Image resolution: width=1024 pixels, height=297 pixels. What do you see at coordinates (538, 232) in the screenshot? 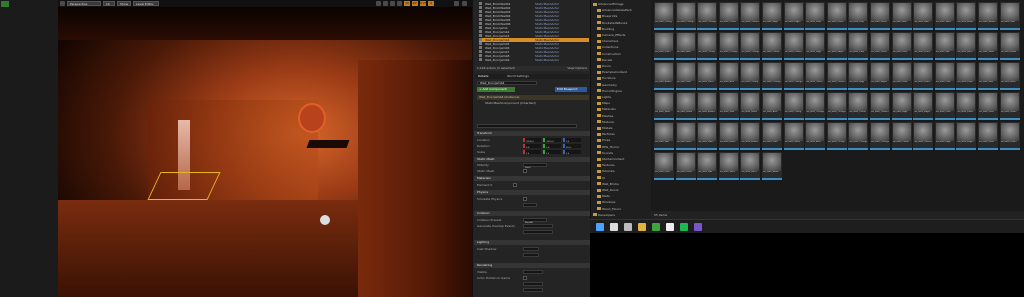
I see `collision-extra-field` at bounding box center [538, 232].